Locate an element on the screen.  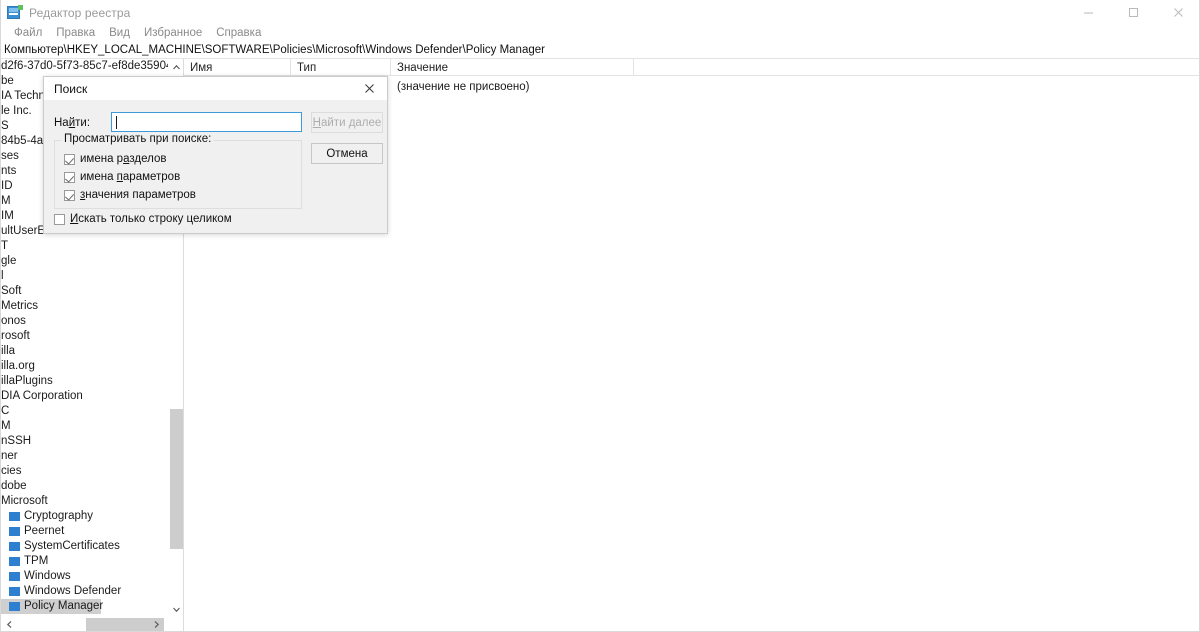
menu-view: Вид is located at coordinates (119, 33).